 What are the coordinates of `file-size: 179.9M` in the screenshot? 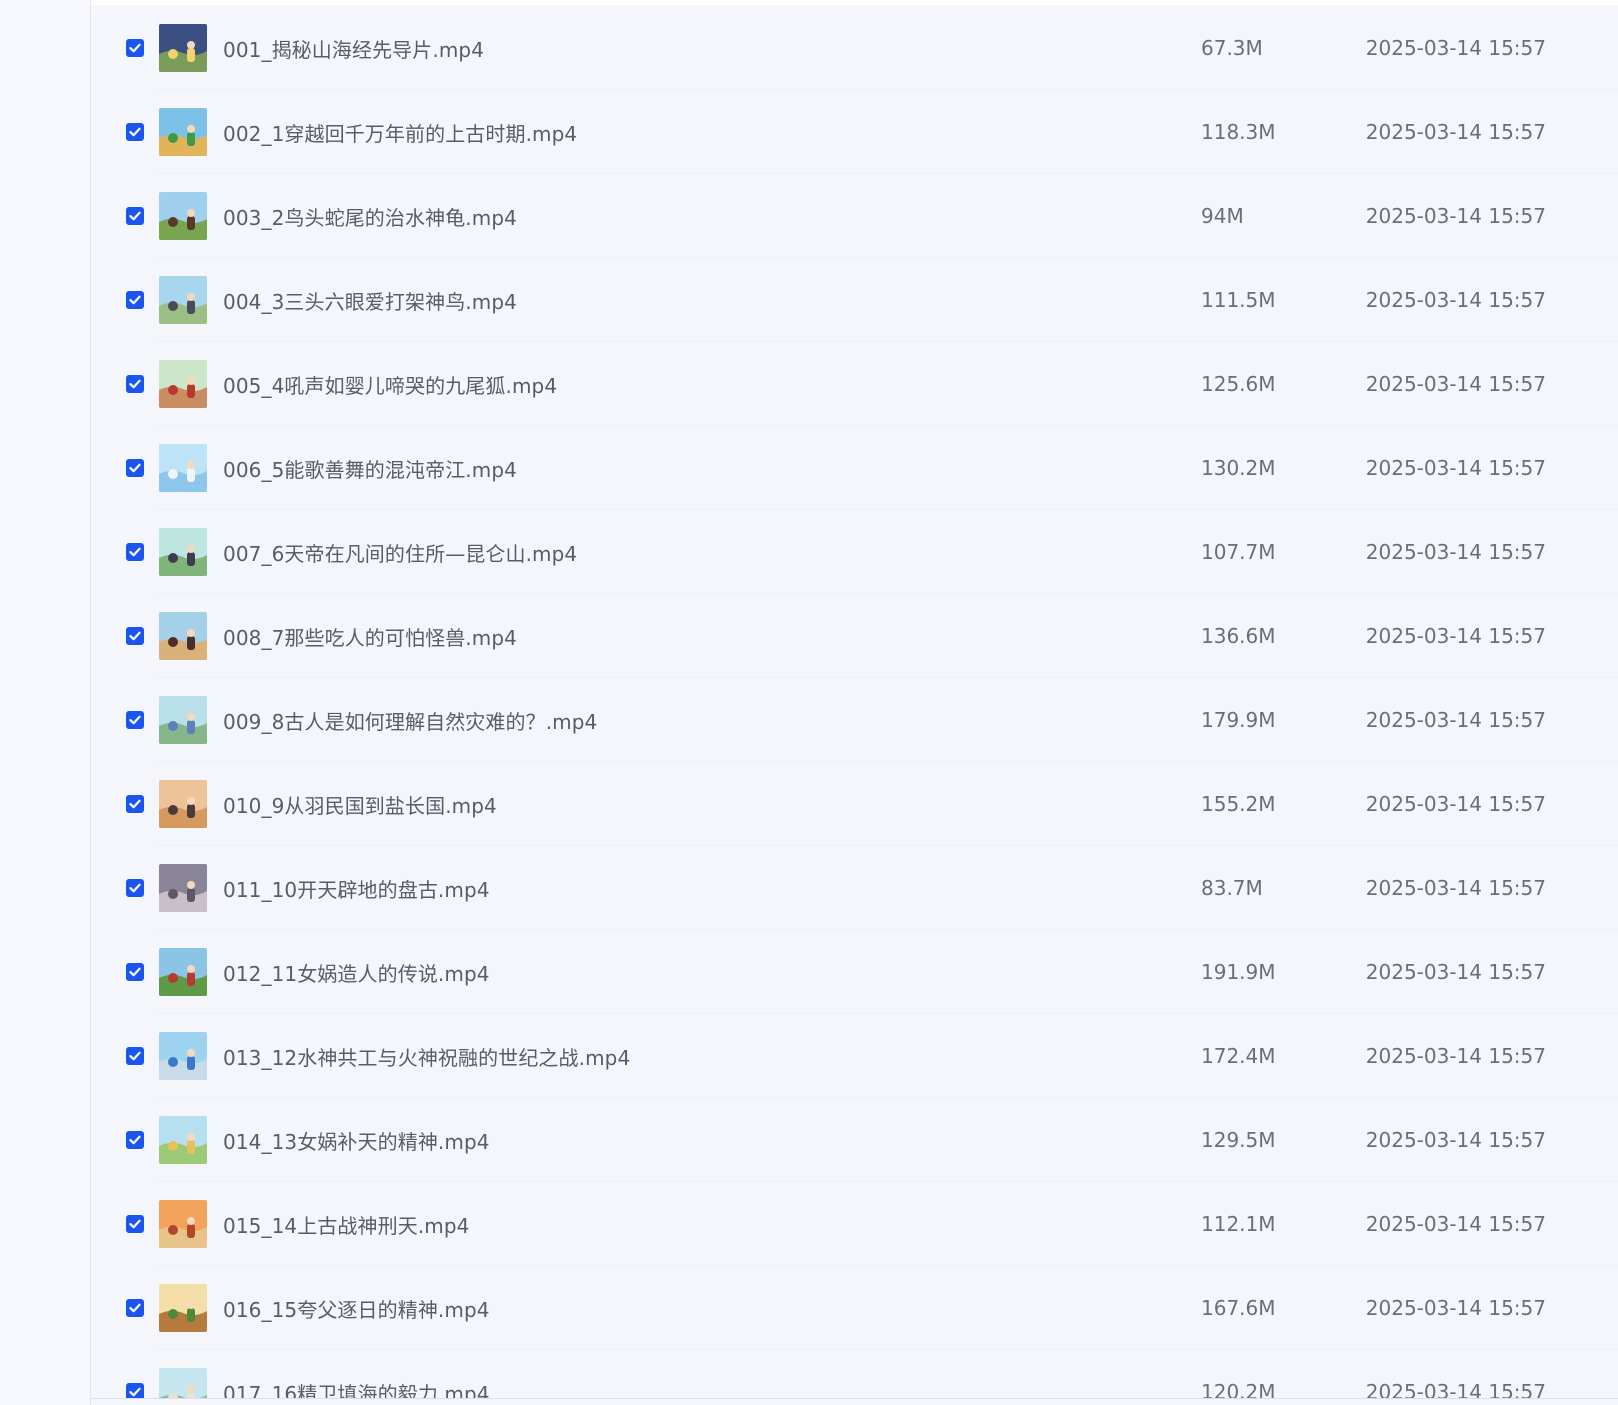 It's located at (1238, 720).